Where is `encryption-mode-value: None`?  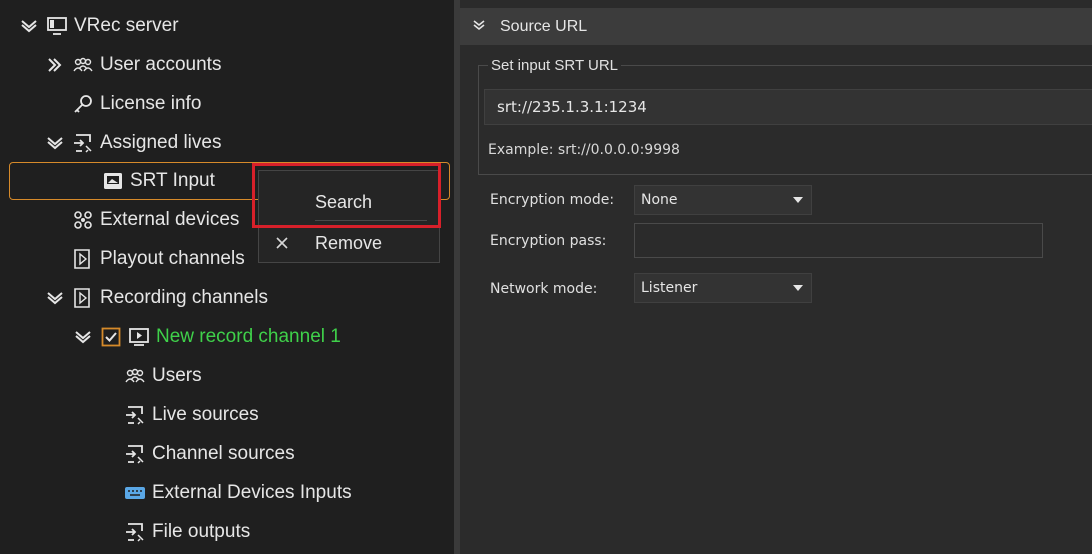
encryption-mode-value: None is located at coordinates (659, 200).